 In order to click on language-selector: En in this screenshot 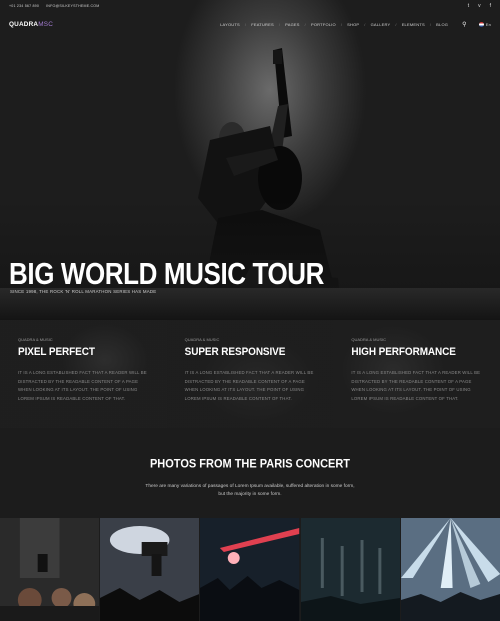, I will do `click(484, 24)`.